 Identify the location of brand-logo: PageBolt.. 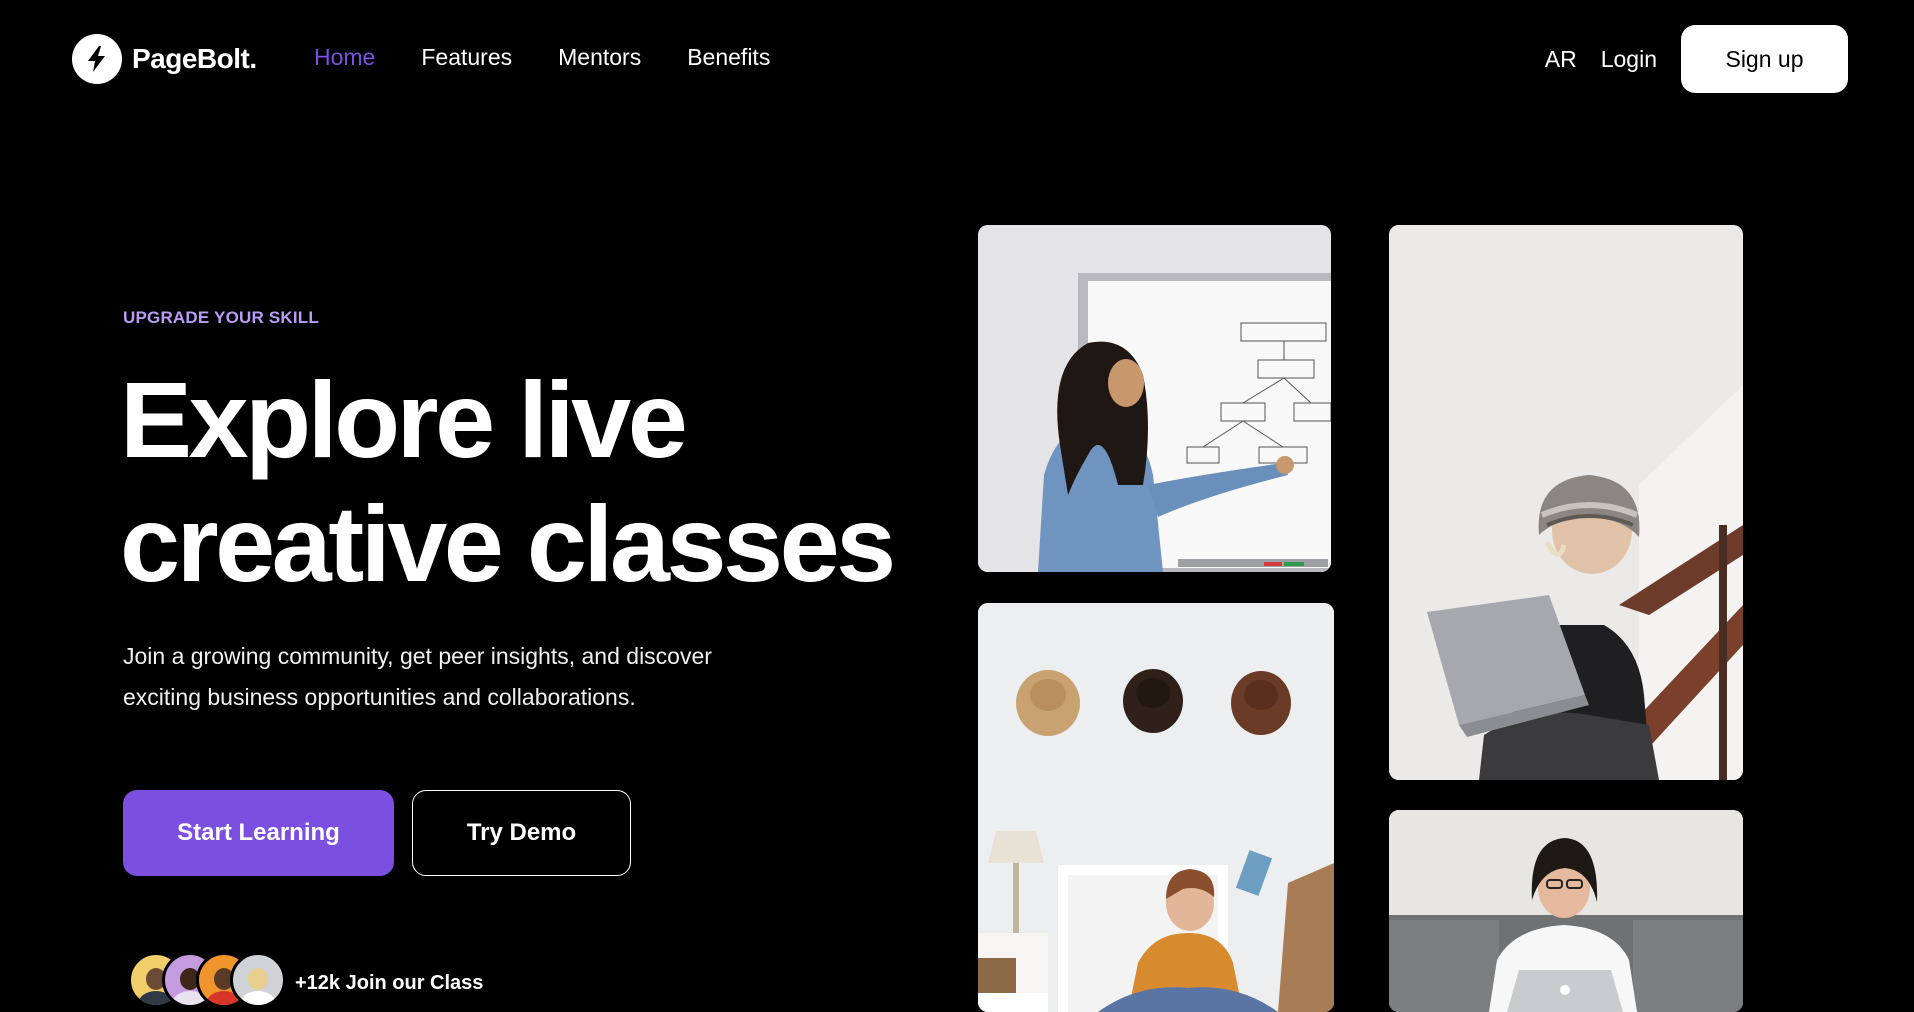
(164, 59).